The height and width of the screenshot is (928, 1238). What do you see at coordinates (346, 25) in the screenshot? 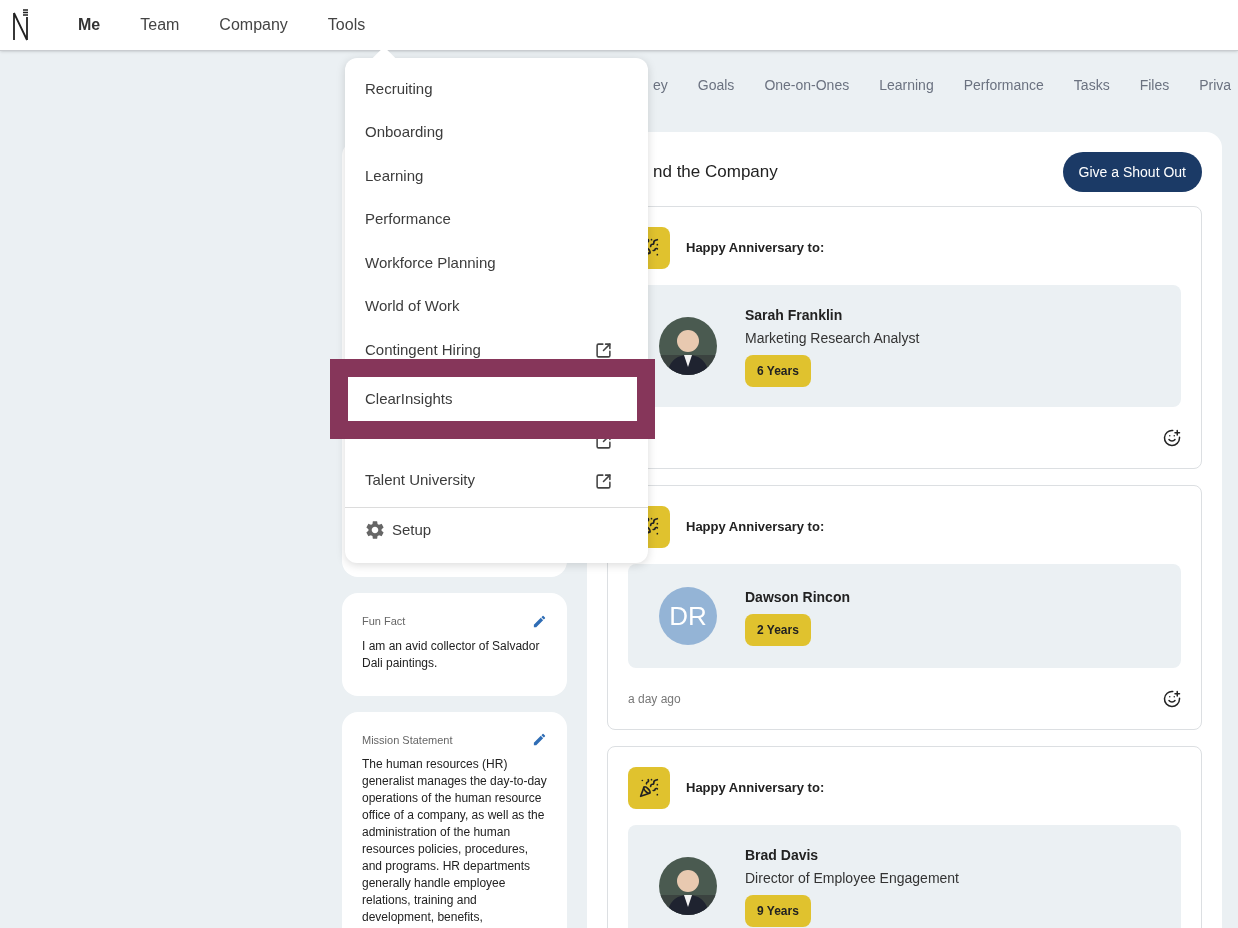
I see `nav-tab: Tools` at bounding box center [346, 25].